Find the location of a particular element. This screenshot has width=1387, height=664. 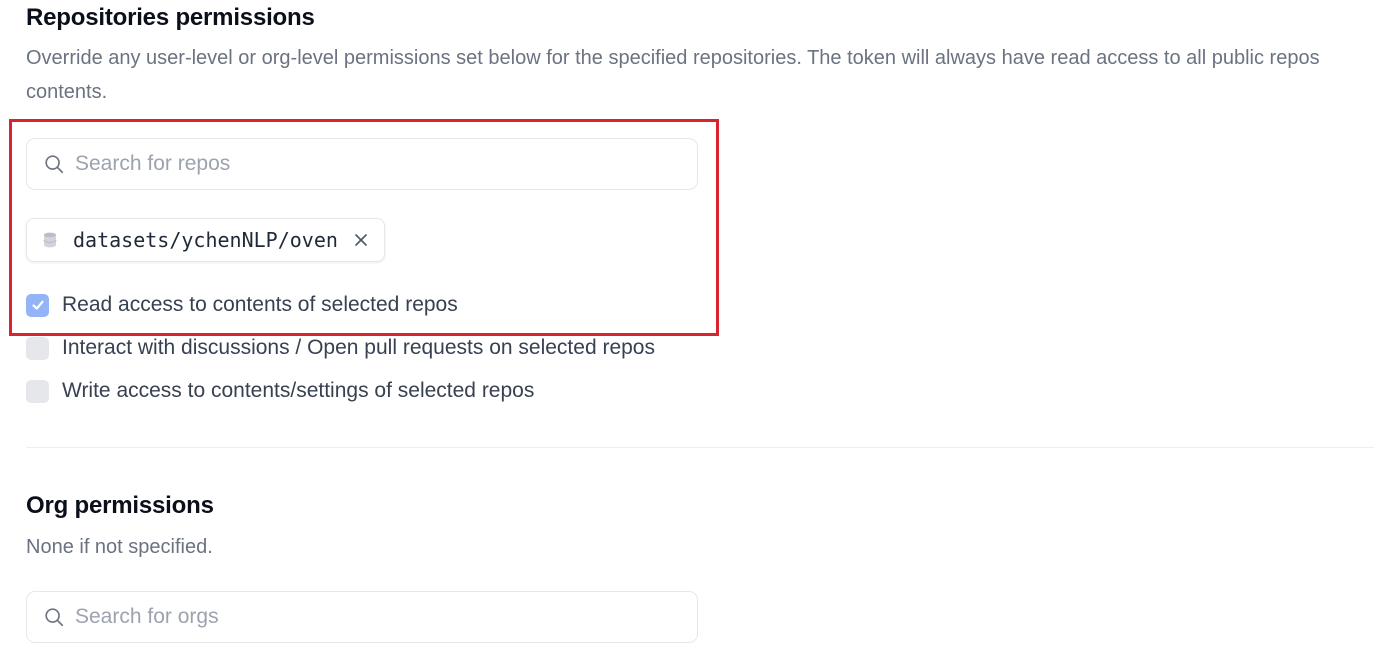

permission-write-checkbox is located at coordinates (37, 391).